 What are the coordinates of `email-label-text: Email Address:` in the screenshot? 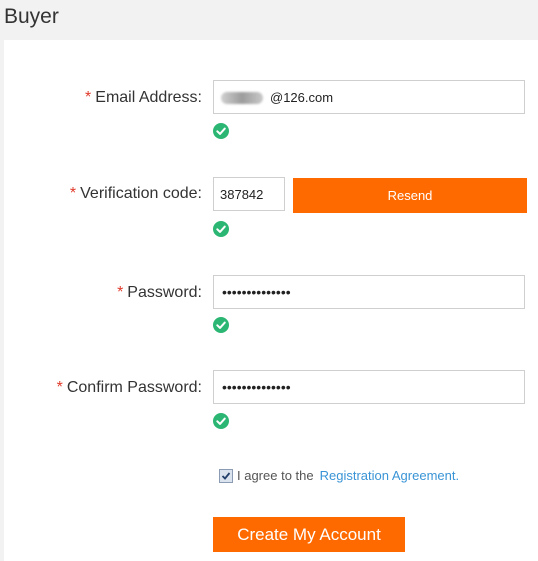 It's located at (148, 97).